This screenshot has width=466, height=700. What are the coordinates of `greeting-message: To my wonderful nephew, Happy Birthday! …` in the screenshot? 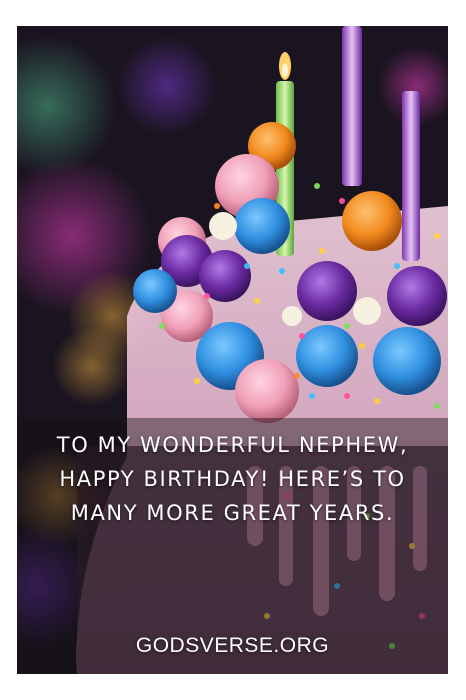 It's located at (232, 479).